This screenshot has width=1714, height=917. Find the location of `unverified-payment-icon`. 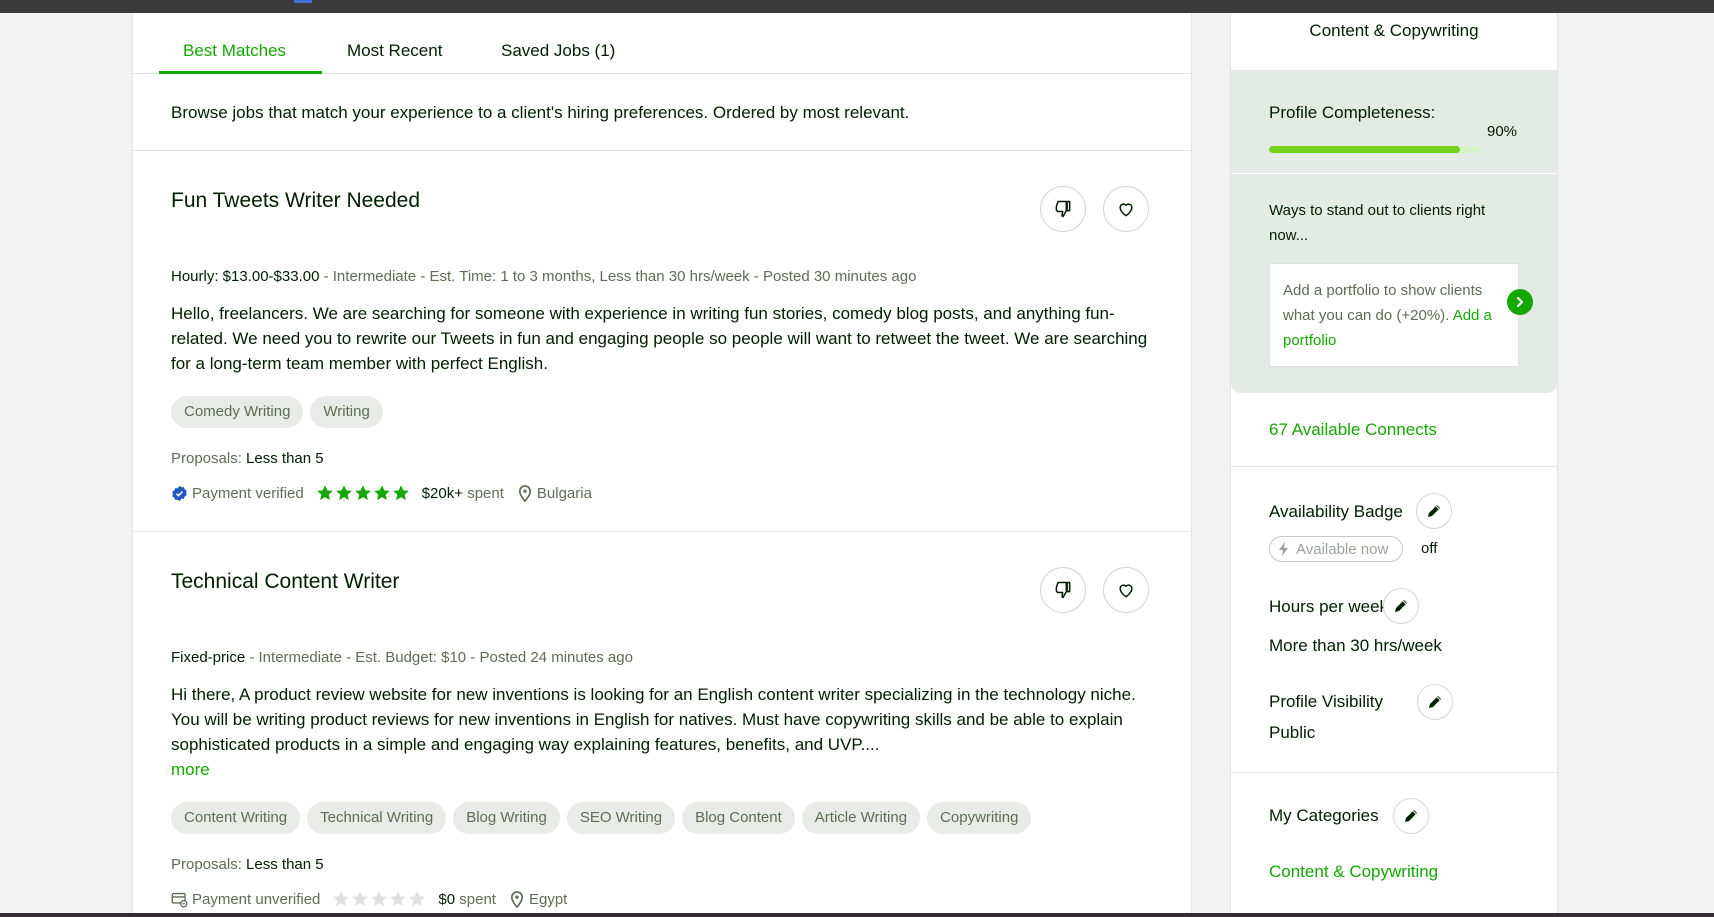

unverified-payment-icon is located at coordinates (179, 899).